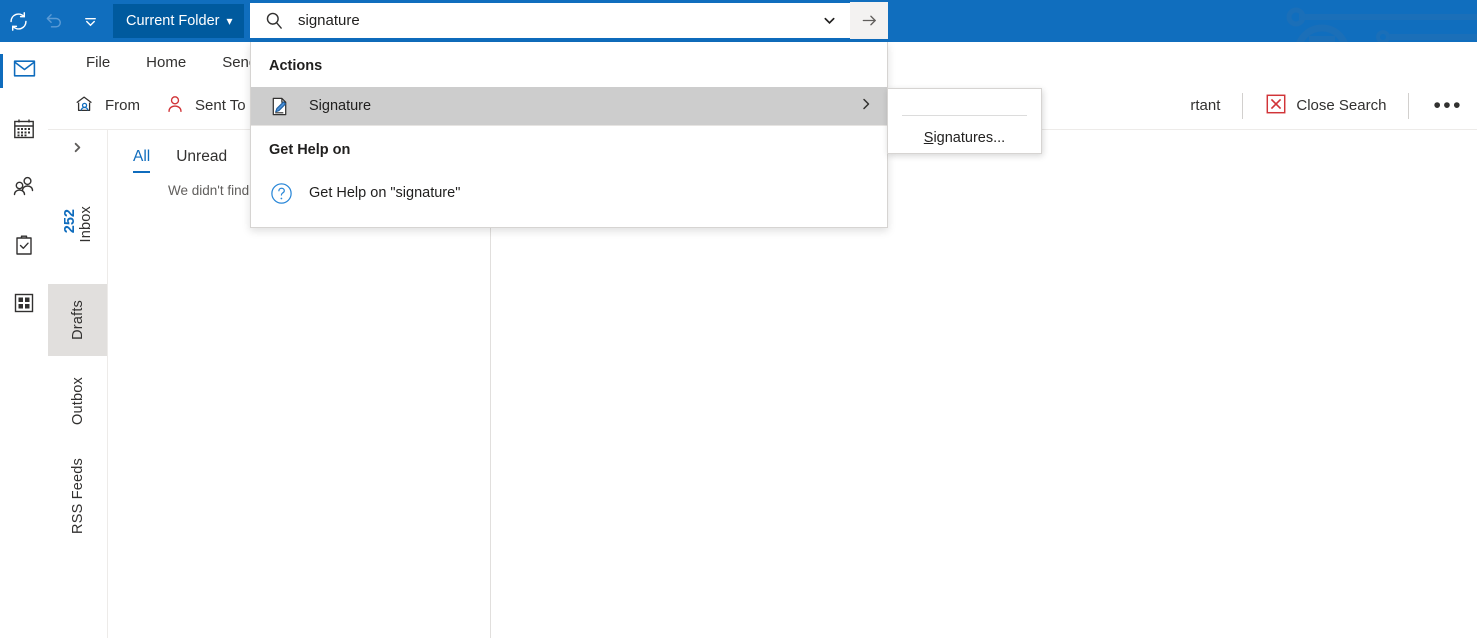 This screenshot has height=638, width=1477. I want to click on people-icon, so click(23, 186).